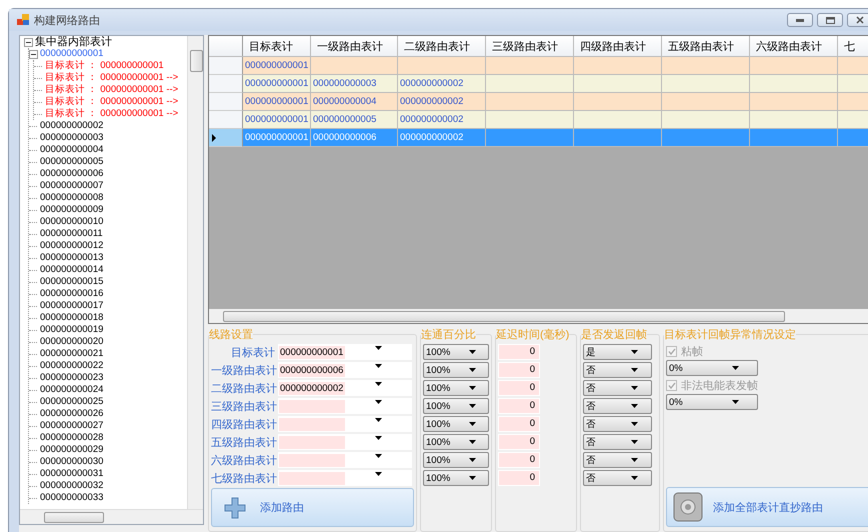  I want to click on close-button, so click(857, 20).